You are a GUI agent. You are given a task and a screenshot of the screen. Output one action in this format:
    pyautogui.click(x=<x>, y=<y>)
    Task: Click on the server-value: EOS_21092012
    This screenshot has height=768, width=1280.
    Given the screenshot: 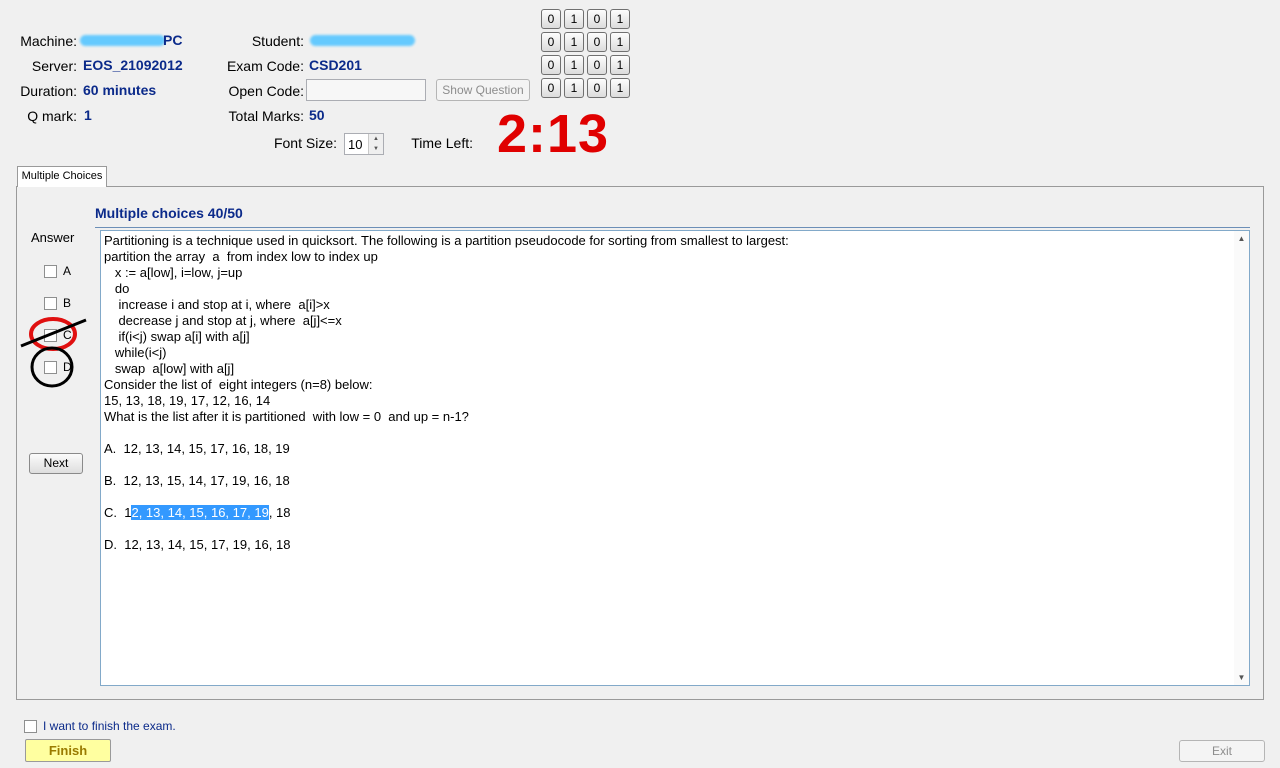 What is the action you would take?
    pyautogui.click(x=133, y=65)
    